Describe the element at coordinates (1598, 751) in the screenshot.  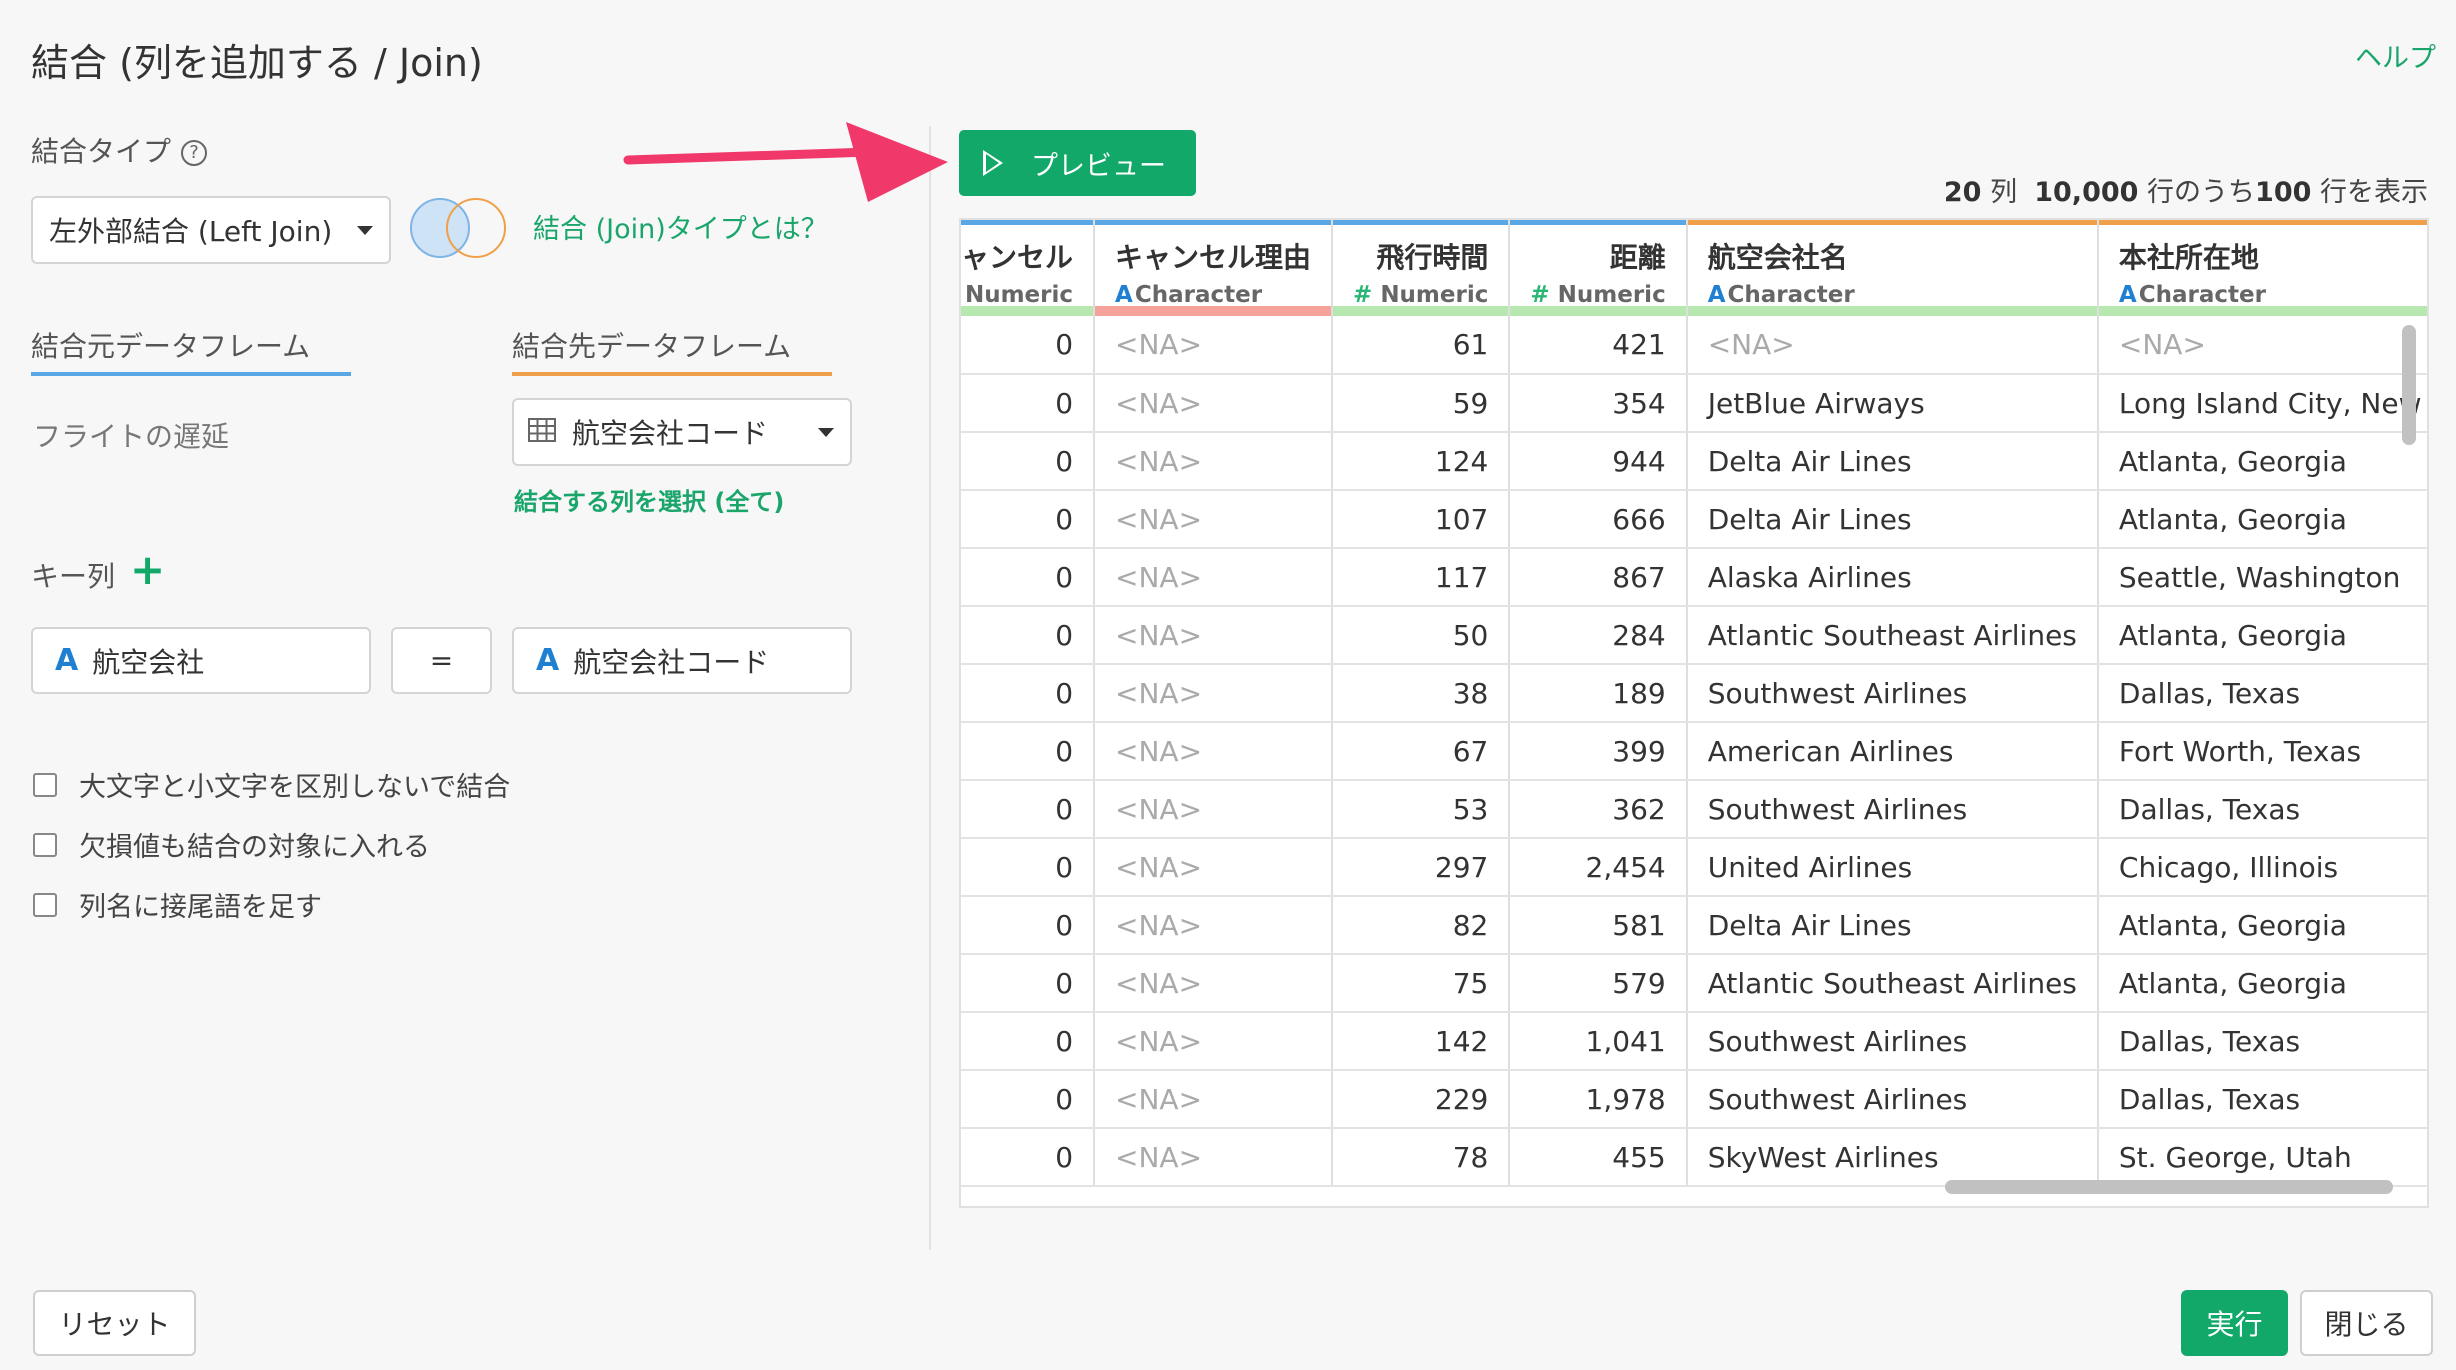
I see `table-cell: 399` at that location.